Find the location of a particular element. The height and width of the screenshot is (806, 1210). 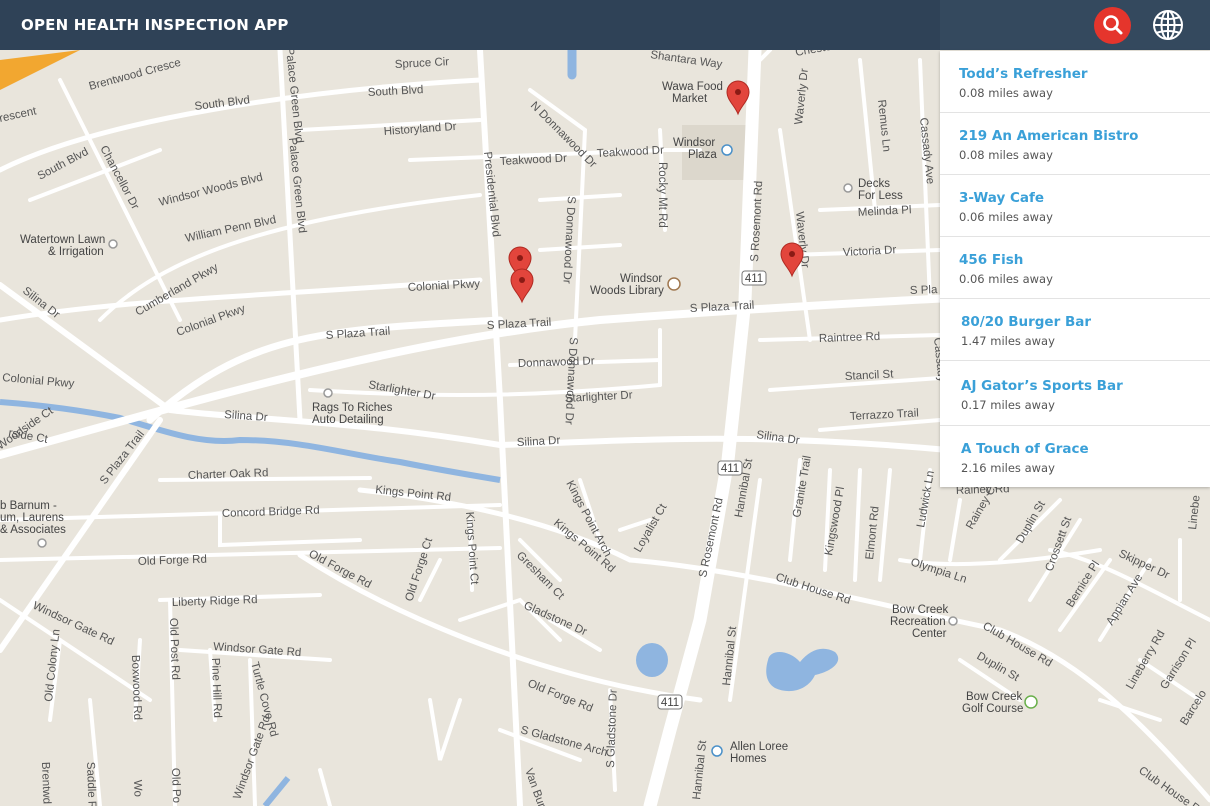

result-item: Todd’s Refresher 0.08 miles away is located at coordinates (1075, 82).